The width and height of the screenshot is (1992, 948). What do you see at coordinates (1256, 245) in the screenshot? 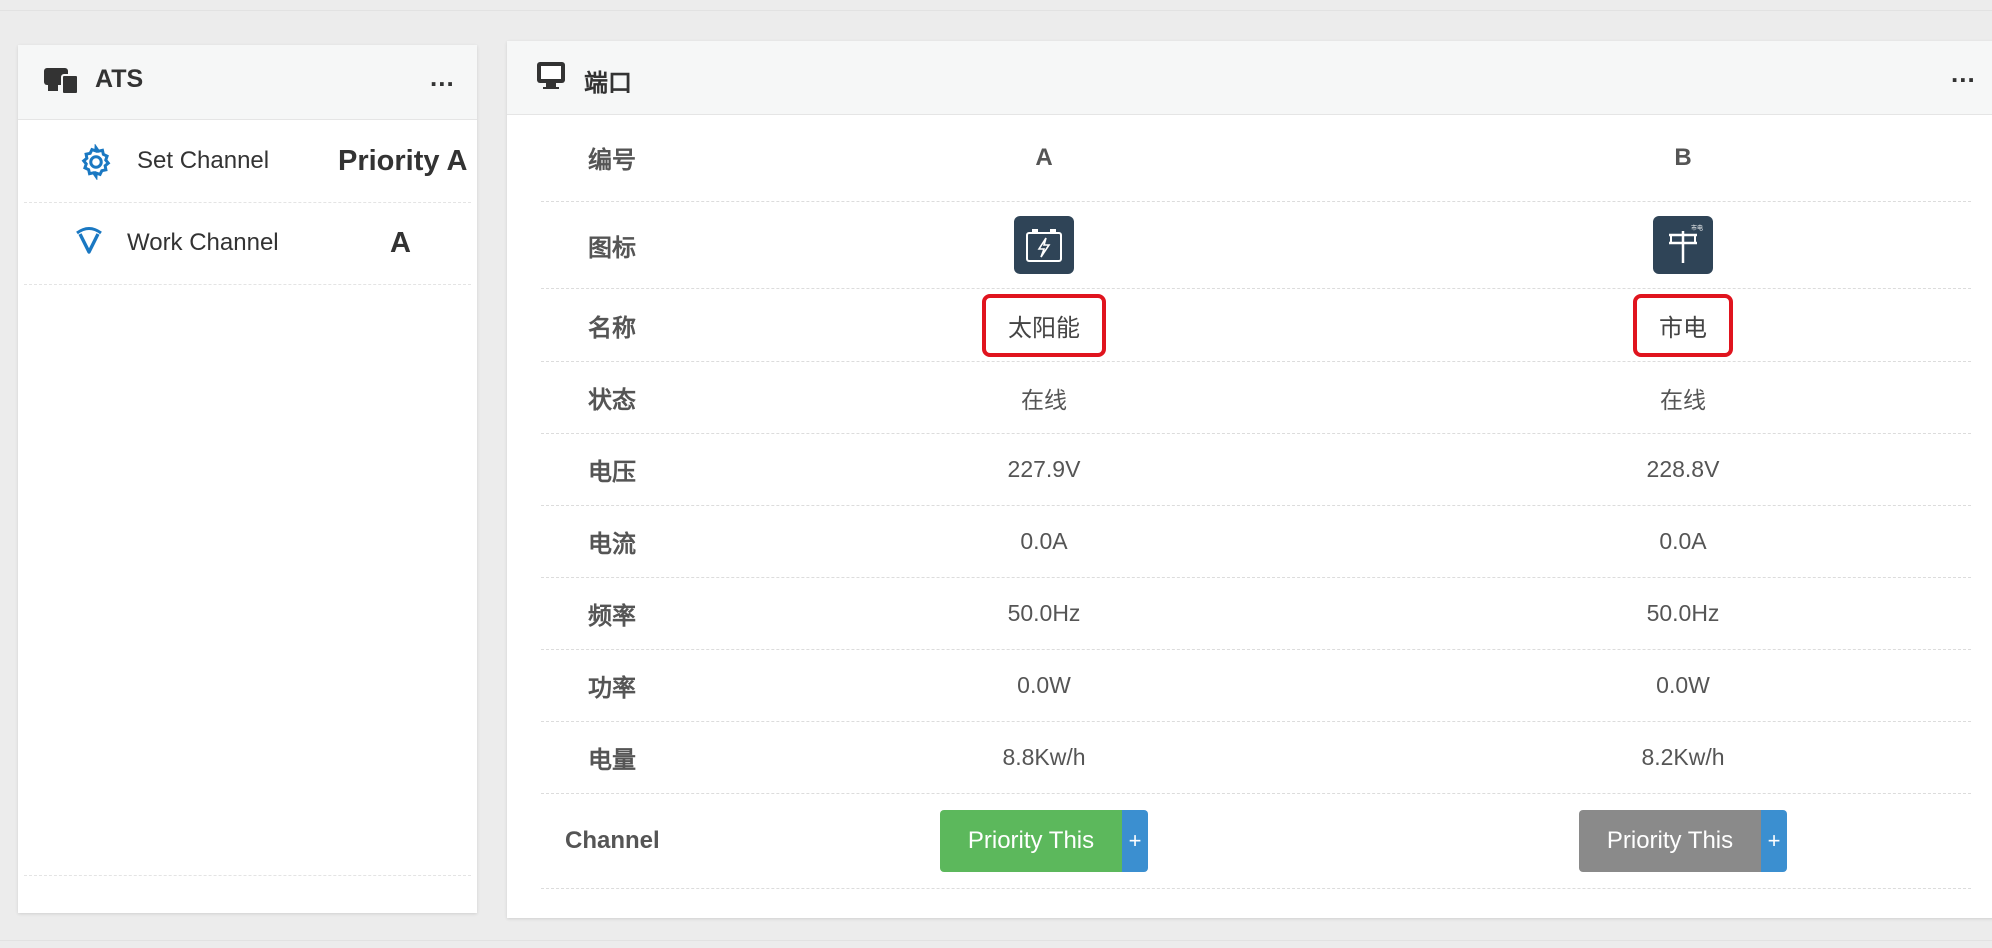
I see `icon-row: 图标 市电` at bounding box center [1256, 245].